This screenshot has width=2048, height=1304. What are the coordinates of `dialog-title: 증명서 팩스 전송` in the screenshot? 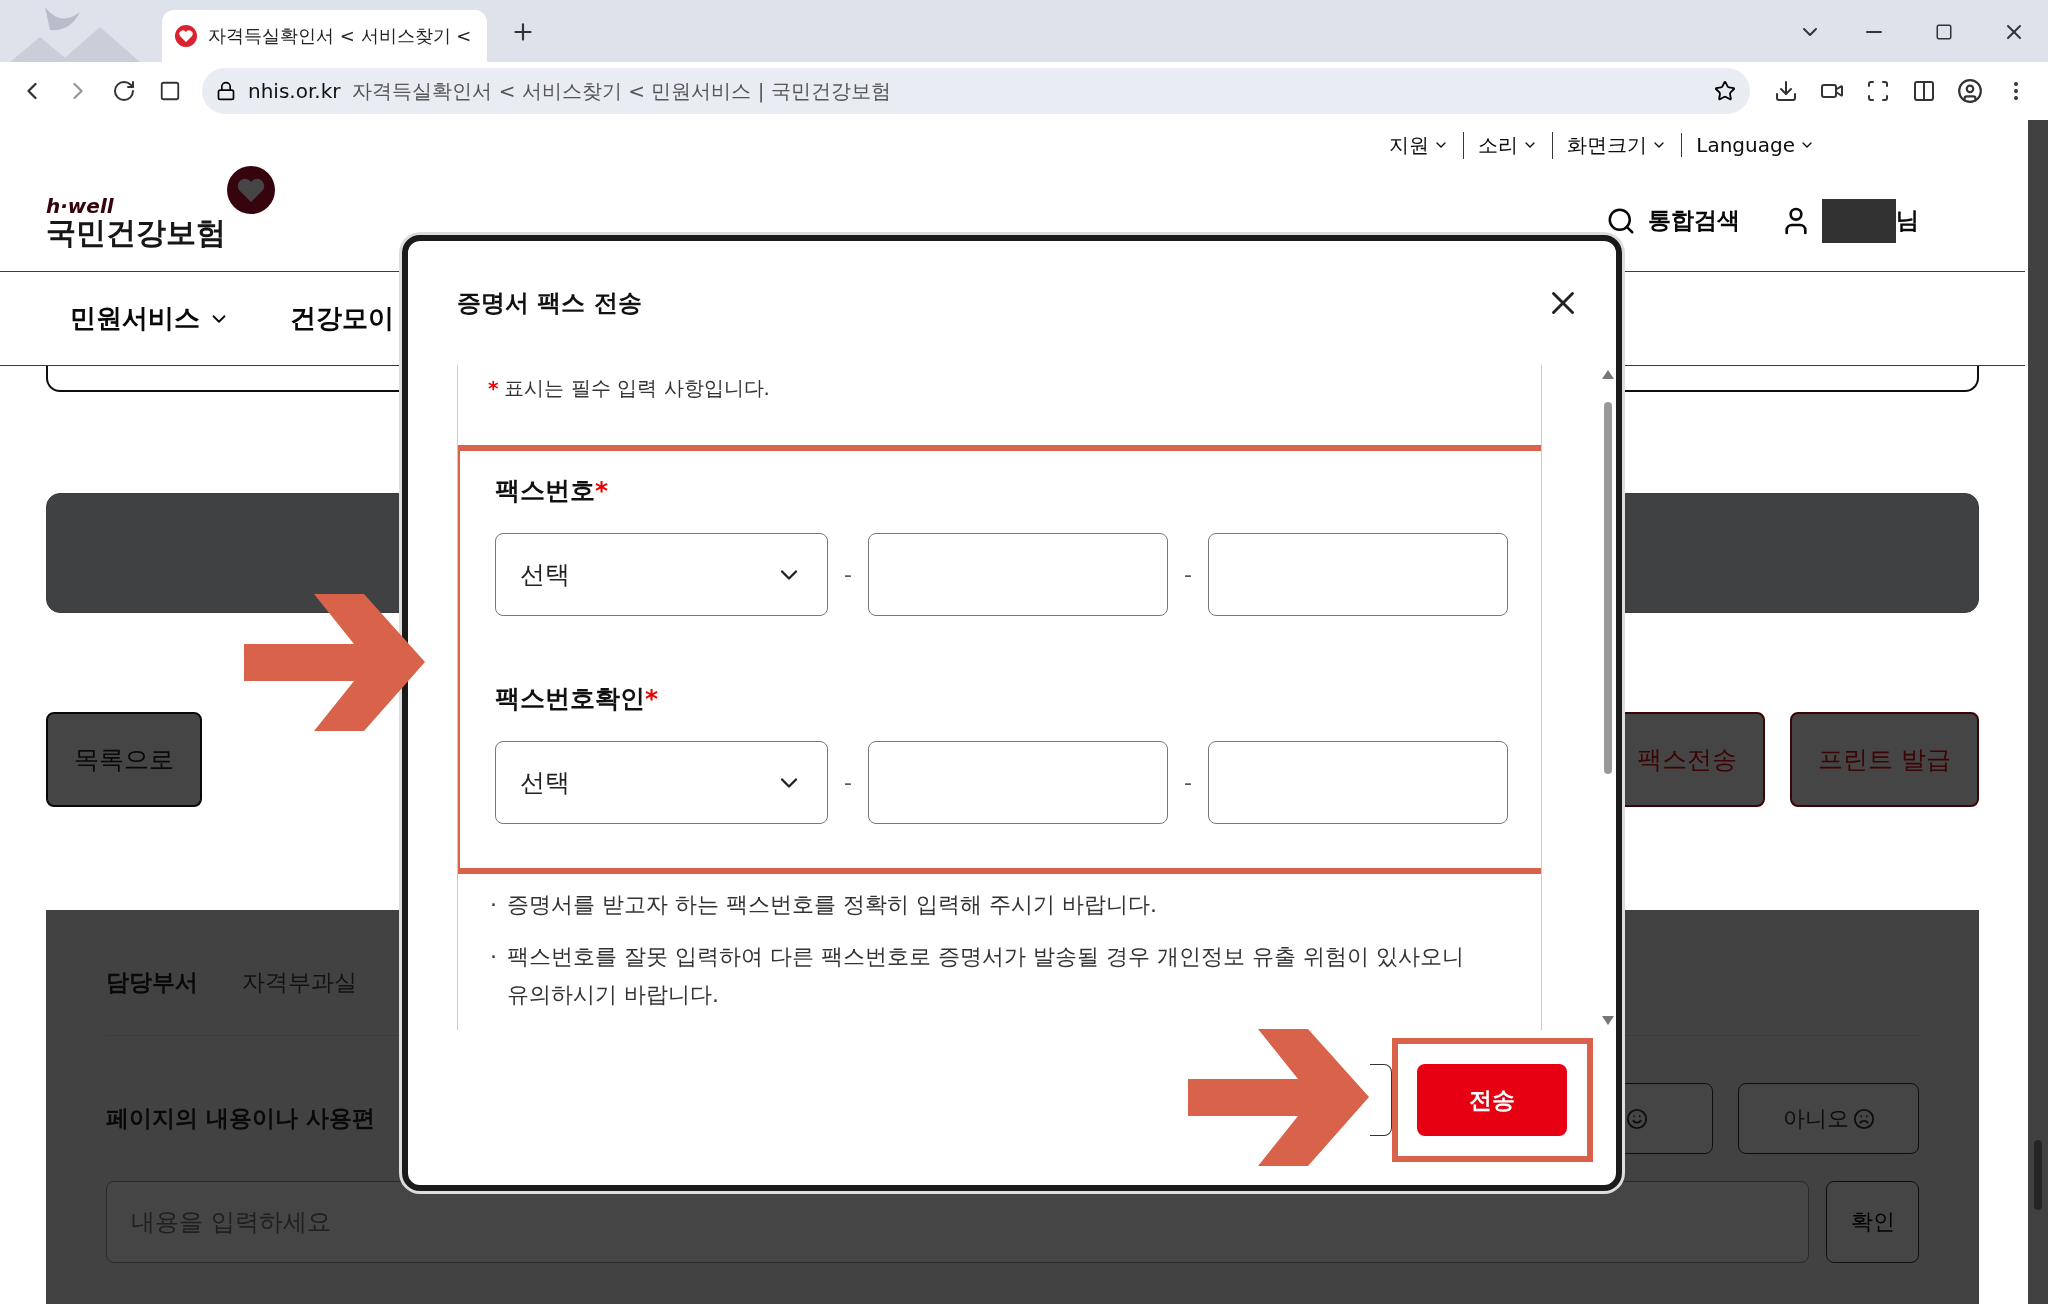 It's located at (550, 303).